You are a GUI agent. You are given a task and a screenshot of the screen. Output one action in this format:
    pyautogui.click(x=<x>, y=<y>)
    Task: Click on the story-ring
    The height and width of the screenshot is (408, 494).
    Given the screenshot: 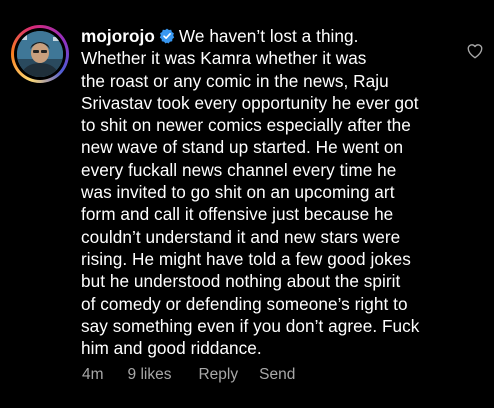 What is the action you would take?
    pyautogui.click(x=40, y=54)
    